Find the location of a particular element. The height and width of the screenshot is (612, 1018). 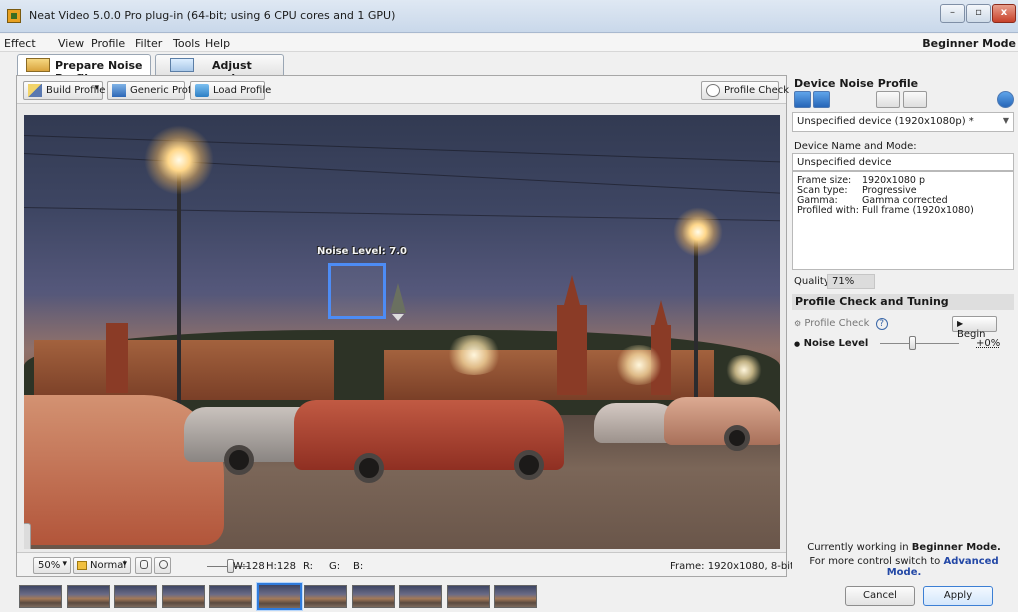

device-noise-profile-title: Device Noise Profile is located at coordinates (856, 83).